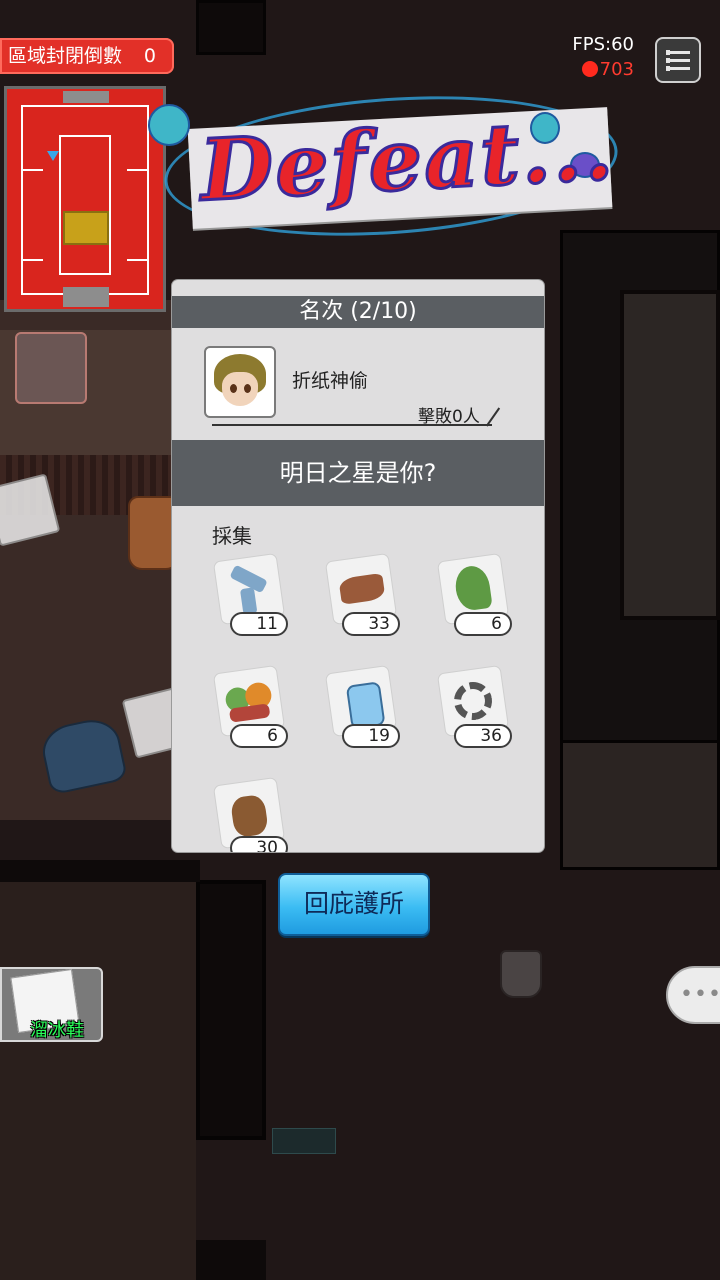 This screenshot has width=720, height=1280. What do you see at coordinates (700, 994) in the screenshot?
I see `more-dots-icon: •••` at bounding box center [700, 994].